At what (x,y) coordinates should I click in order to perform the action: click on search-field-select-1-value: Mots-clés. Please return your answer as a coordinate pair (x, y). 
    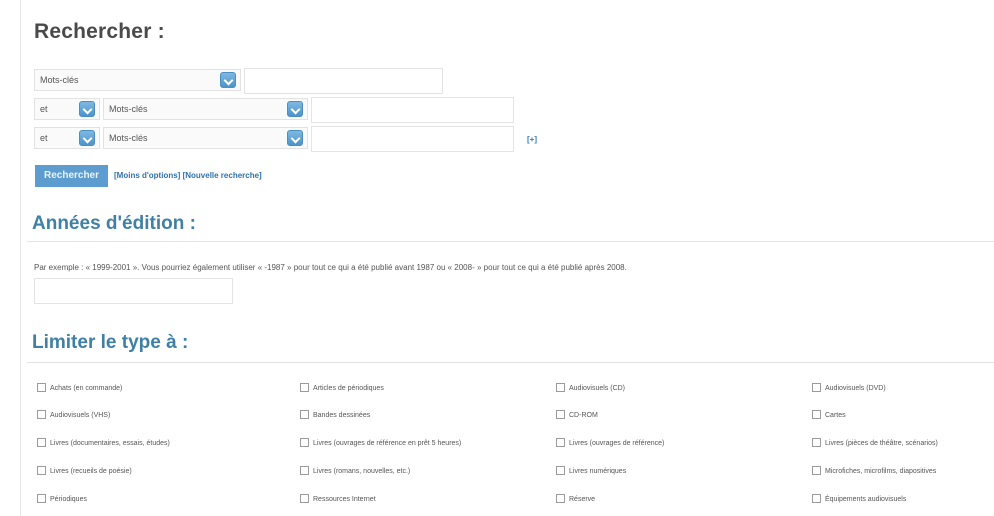
    Looking at the image, I should click on (59, 80).